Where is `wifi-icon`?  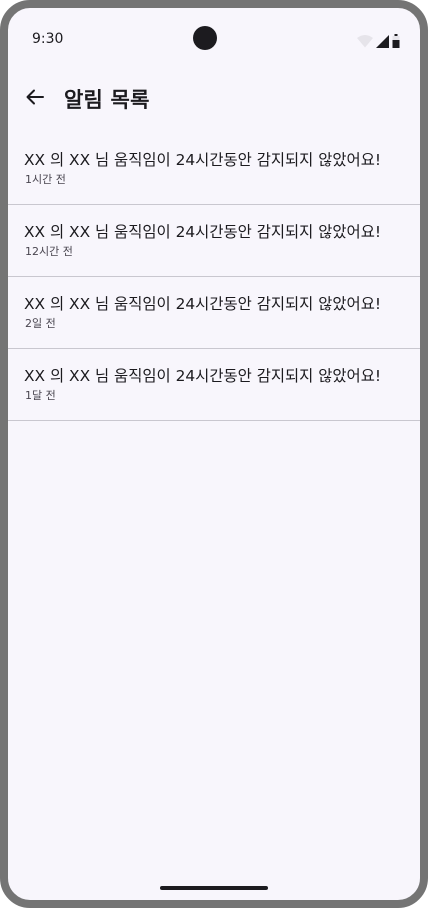 wifi-icon is located at coordinates (365, 41).